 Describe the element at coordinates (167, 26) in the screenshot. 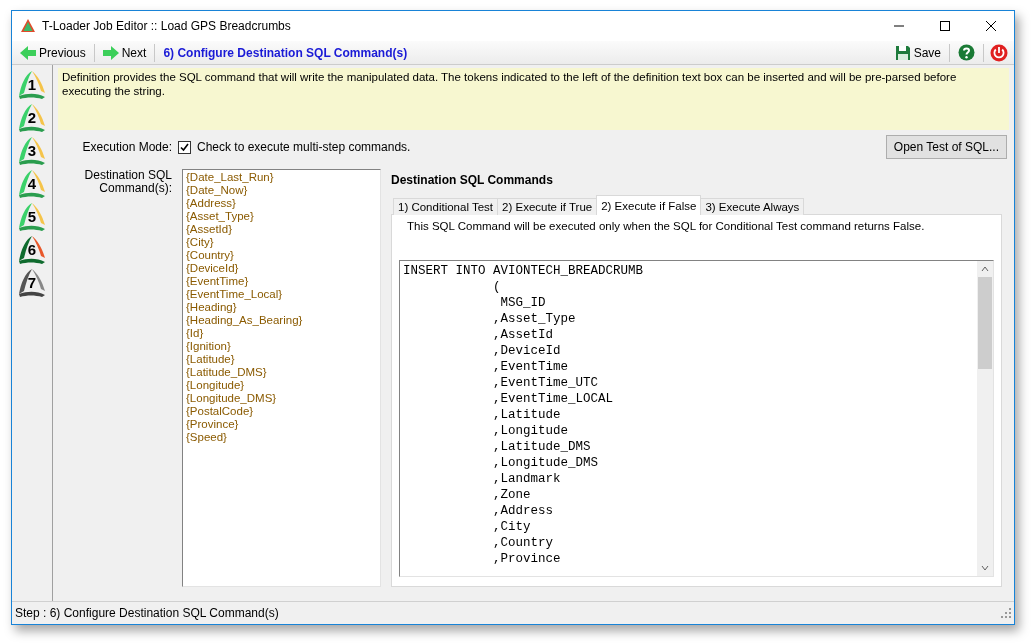

I see `window-title: T-Loader Job Editor :: Load GPS Breadcrumbs` at that location.